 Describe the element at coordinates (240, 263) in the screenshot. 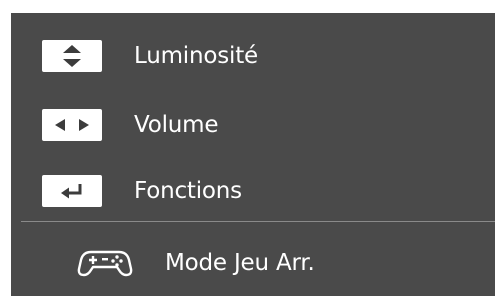

I see `game-mode-label: Mode Jeu Arr.` at that location.